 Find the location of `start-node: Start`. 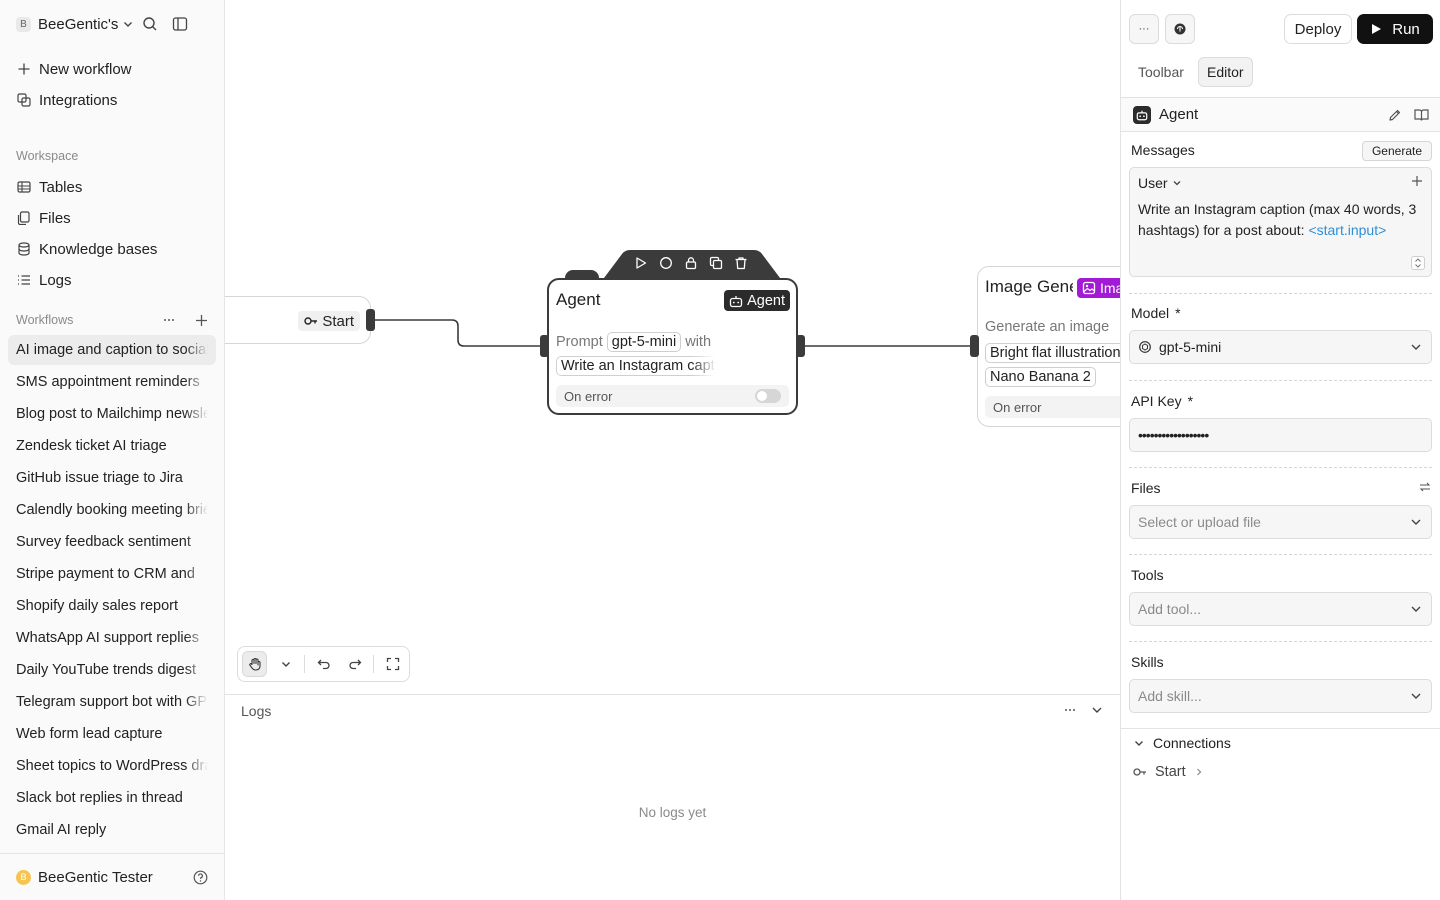

start-node: Start is located at coordinates (298, 320).